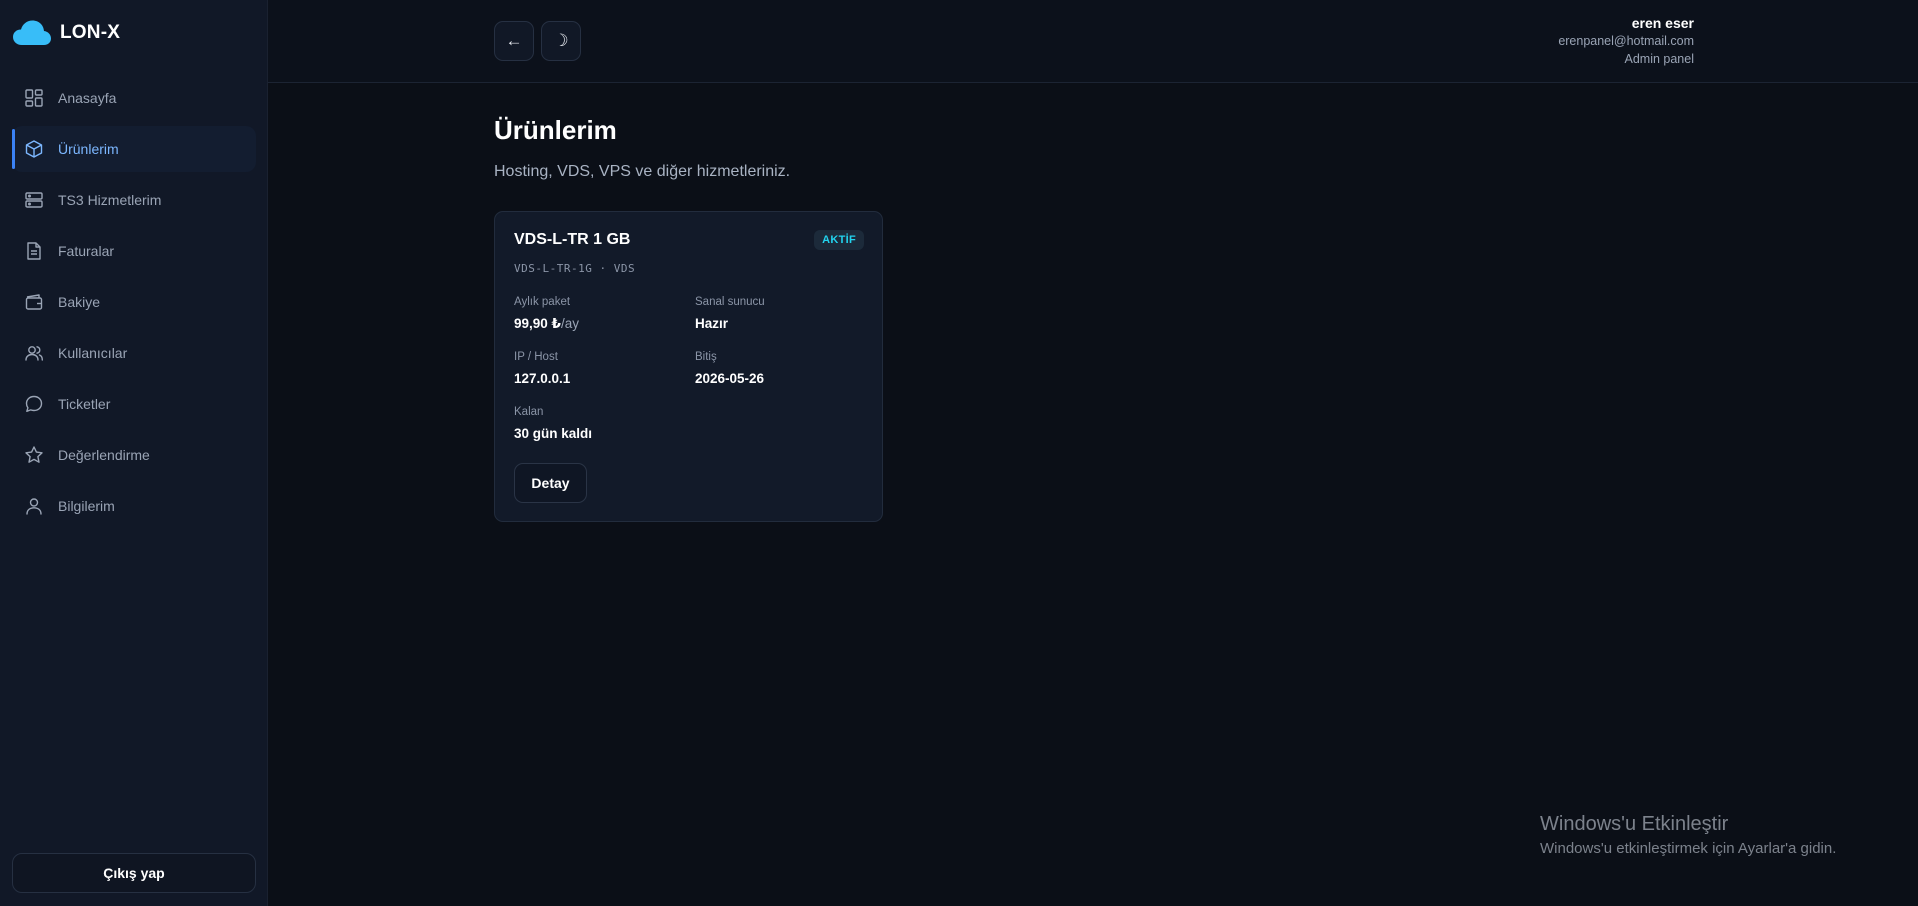 The image size is (1918, 906). What do you see at coordinates (134, 149) in the screenshot?
I see `sidebar-item-urunlerim: Ürünlerim` at bounding box center [134, 149].